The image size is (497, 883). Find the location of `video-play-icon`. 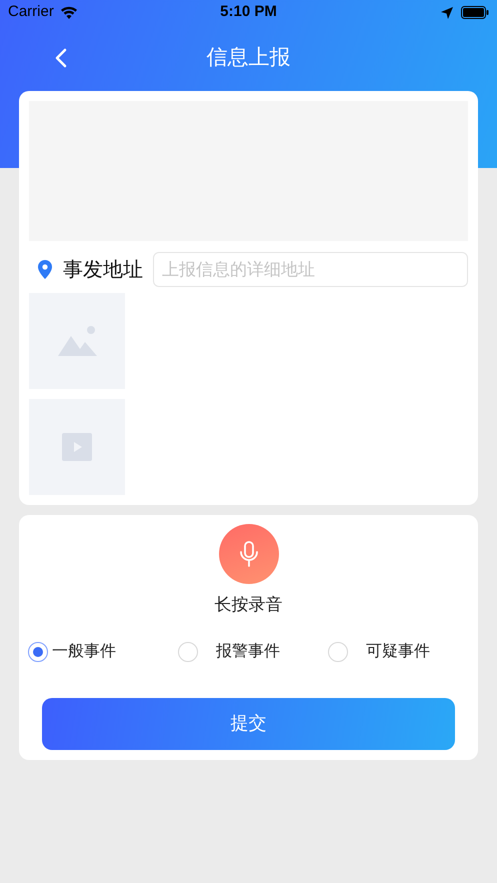

video-play-icon is located at coordinates (77, 447).